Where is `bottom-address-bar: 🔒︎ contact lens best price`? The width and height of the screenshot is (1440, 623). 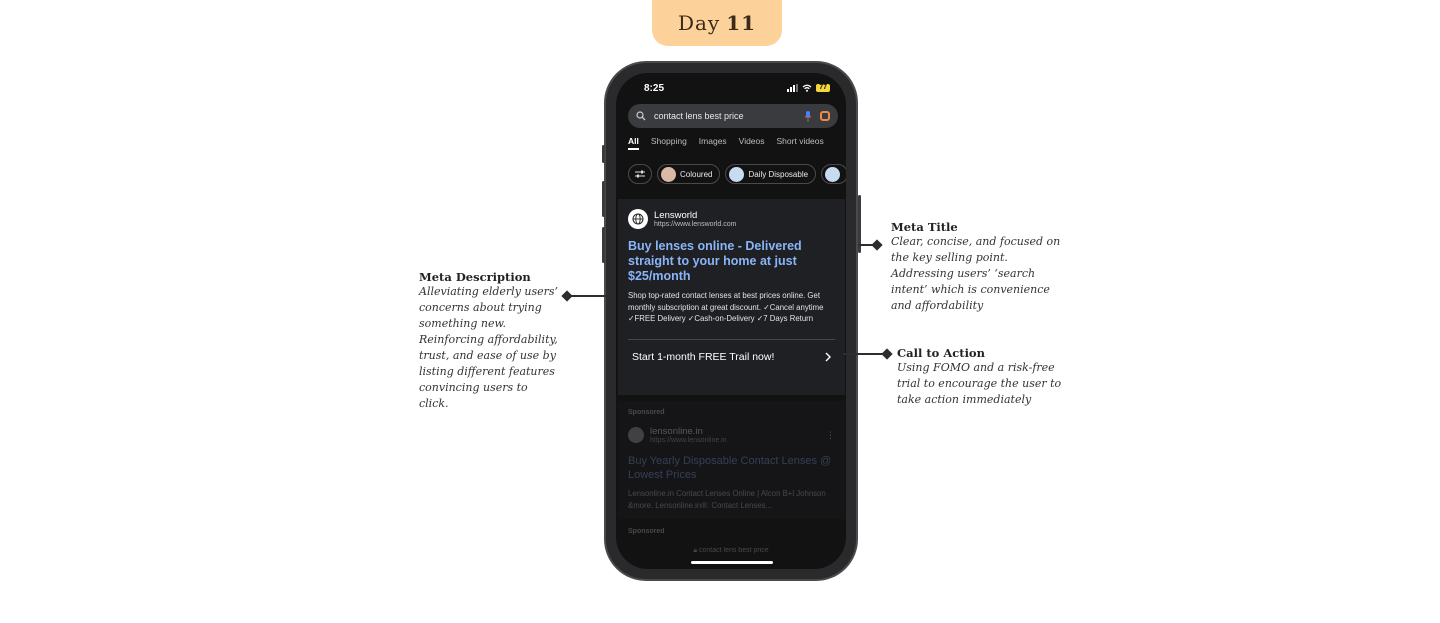
bottom-address-bar: 🔒︎ contact lens best price is located at coordinates (731, 551).